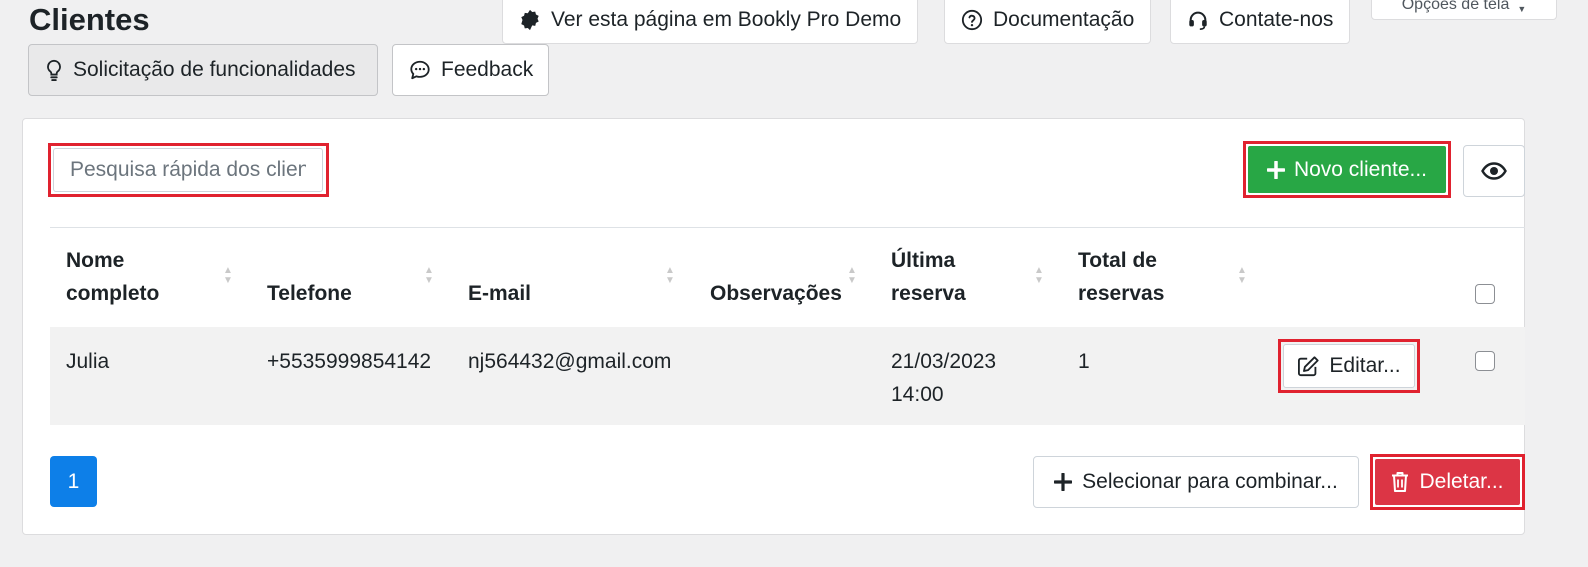 This screenshot has width=1588, height=567. Describe the element at coordinates (1064, 19) in the screenshot. I see `documentation-button-label: Documentação` at that location.